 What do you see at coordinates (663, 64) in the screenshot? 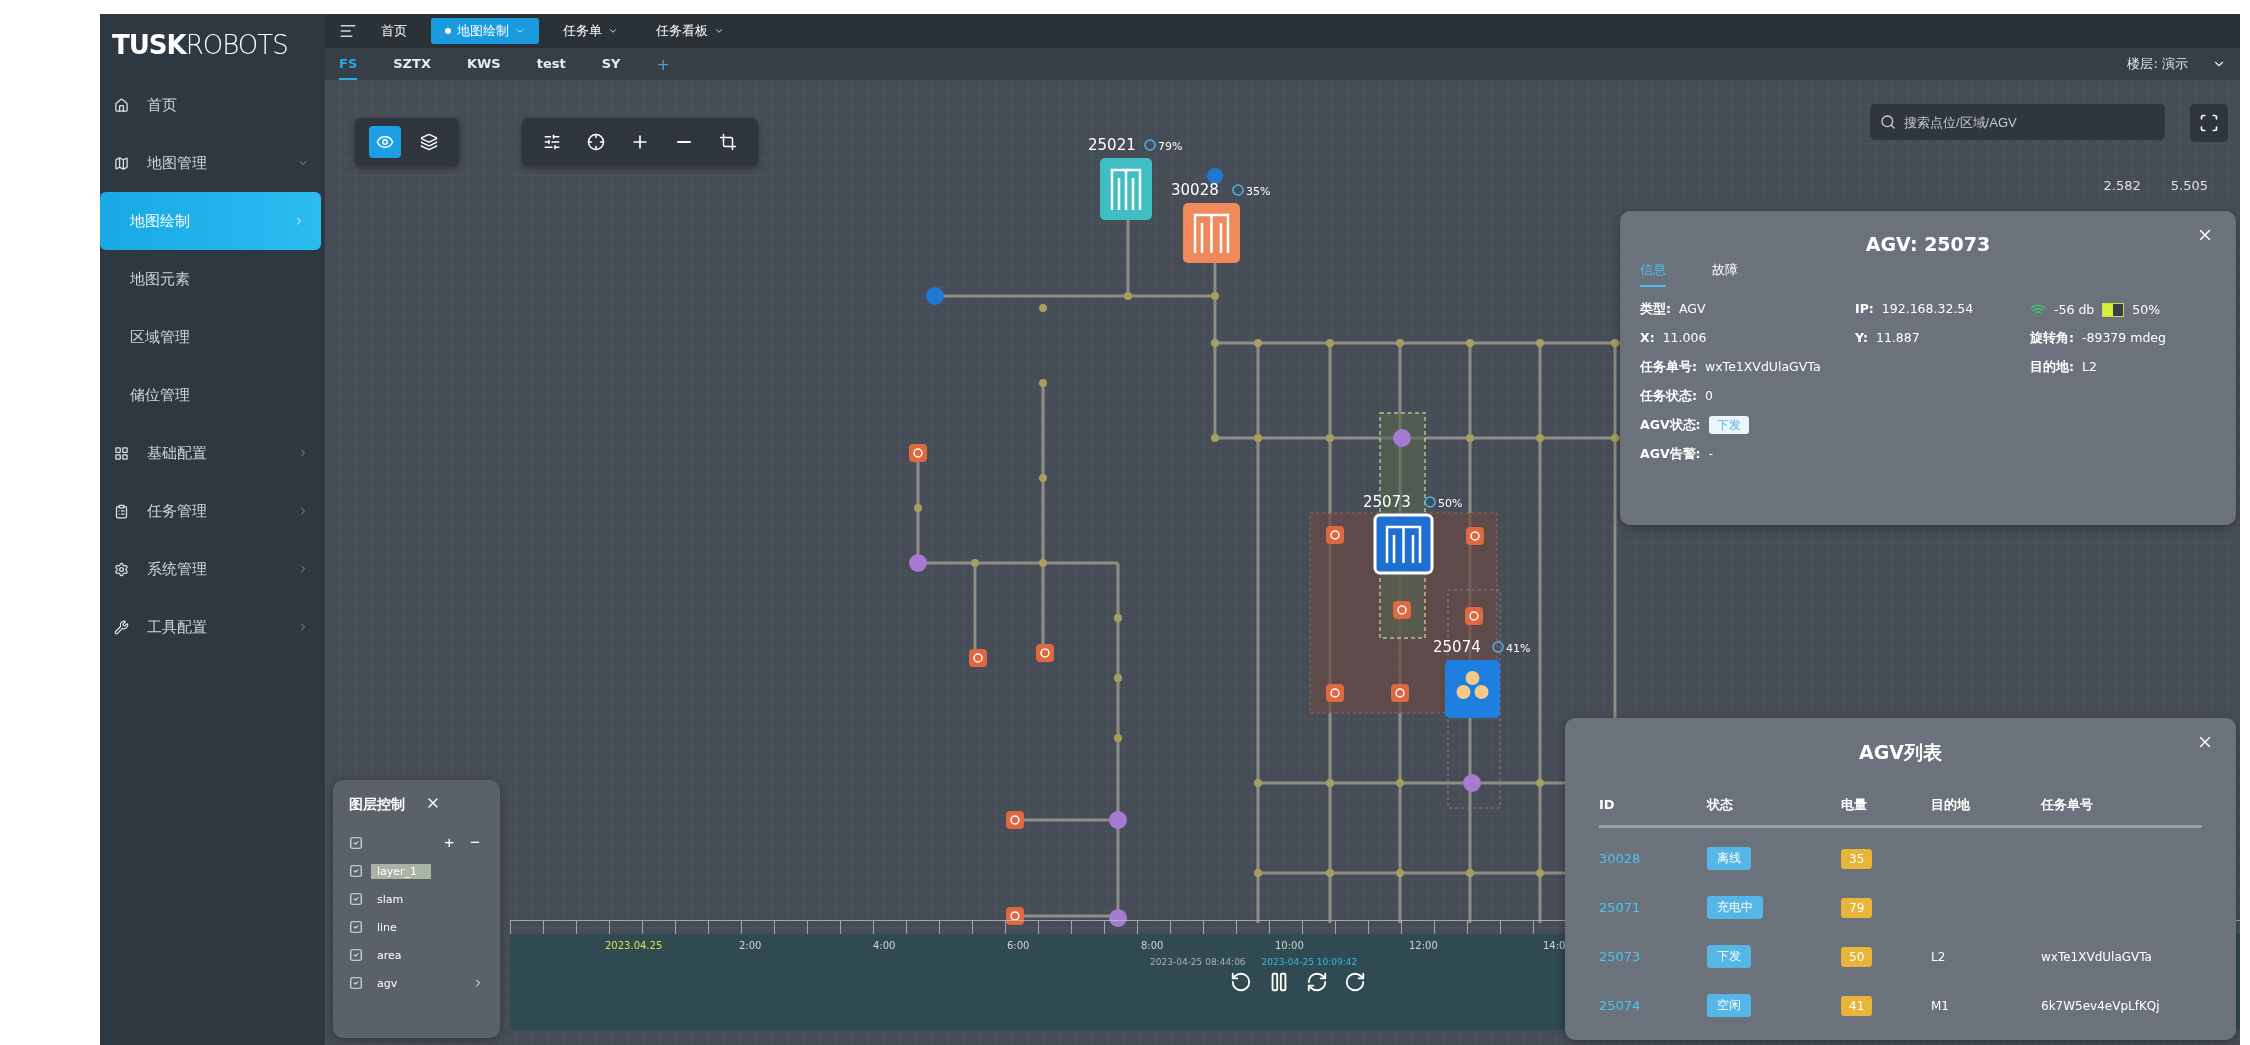
I see `add-tab-button: +` at bounding box center [663, 64].